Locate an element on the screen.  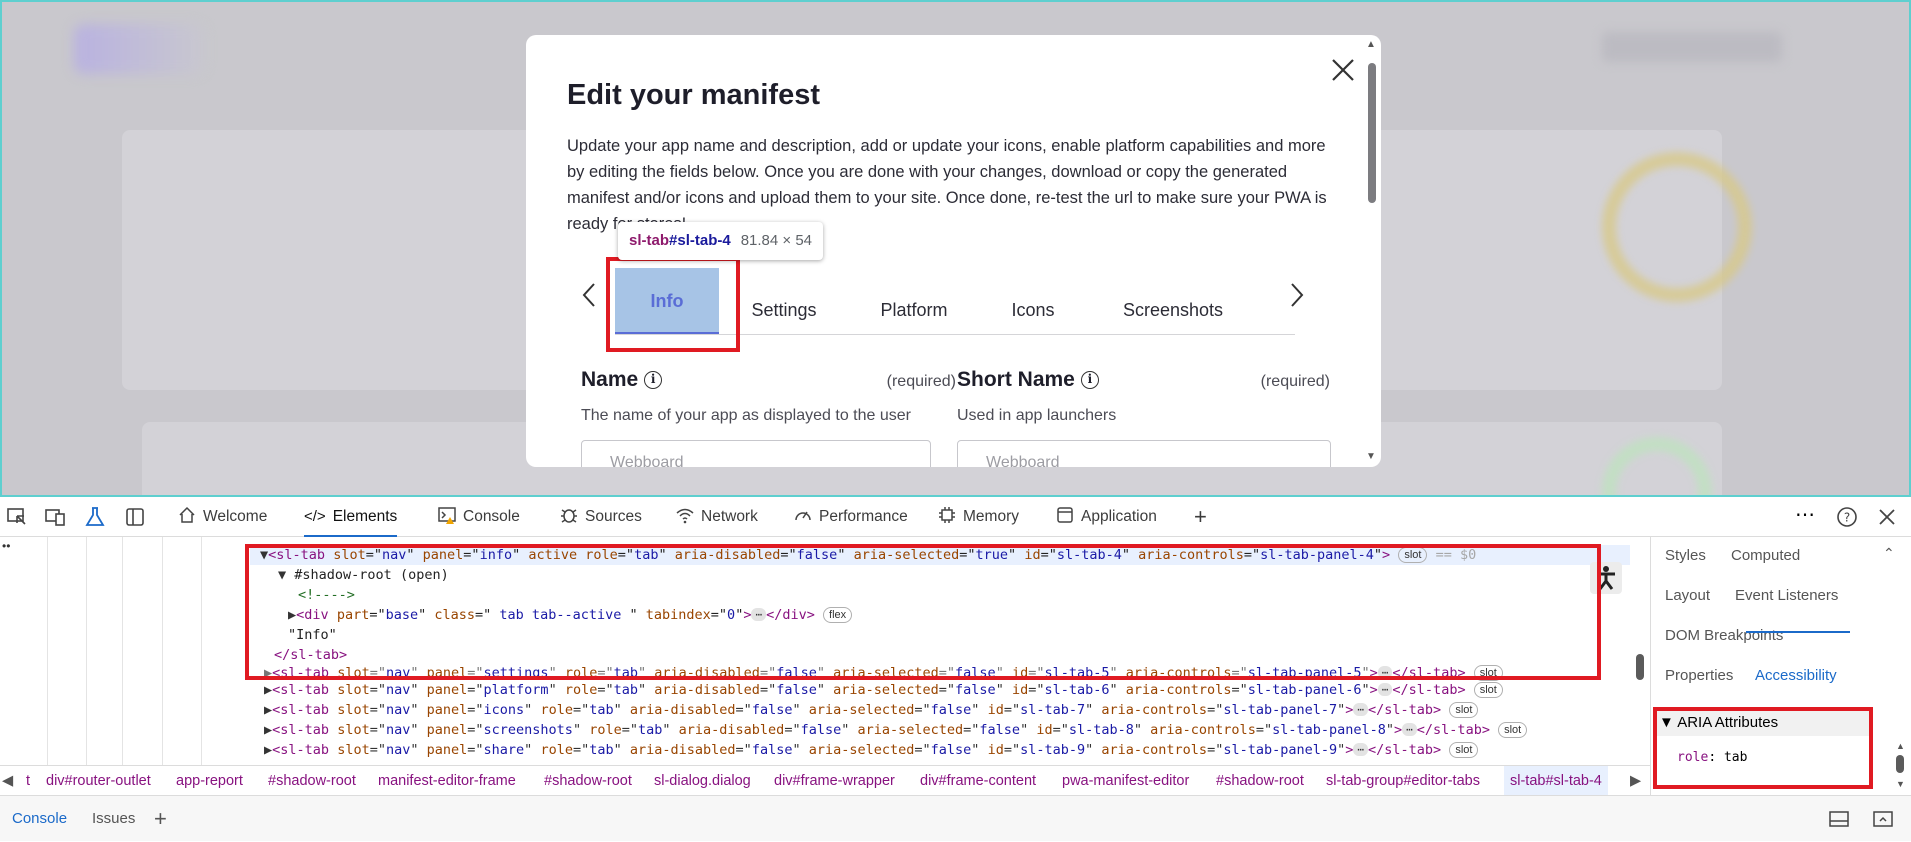
chevron-right-icon is located at coordinates (1297, 295).